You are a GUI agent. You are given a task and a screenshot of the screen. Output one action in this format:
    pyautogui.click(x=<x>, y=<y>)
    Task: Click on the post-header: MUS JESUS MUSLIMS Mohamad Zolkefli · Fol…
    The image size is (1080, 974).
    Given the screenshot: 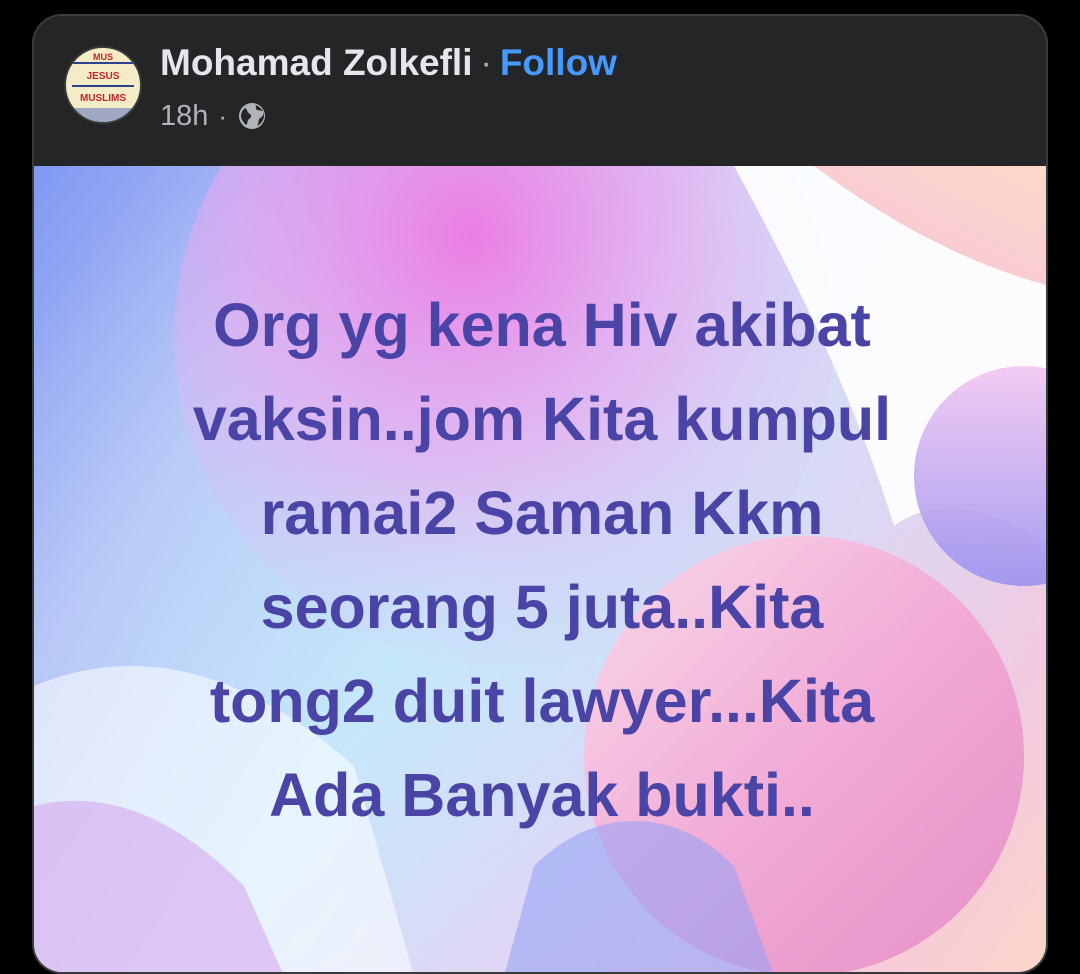 What is the action you would take?
    pyautogui.click(x=540, y=91)
    